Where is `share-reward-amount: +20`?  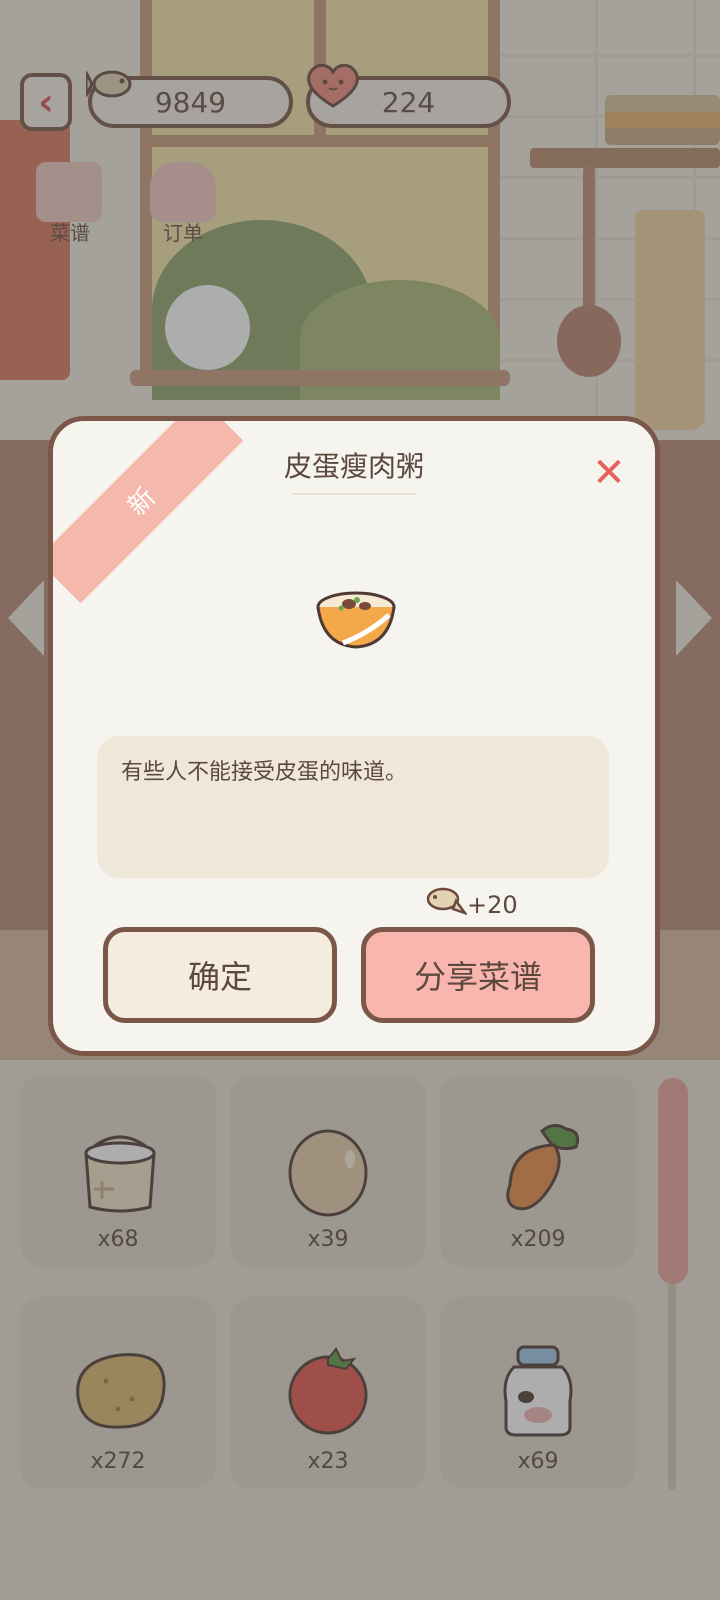 share-reward-amount: +20 is located at coordinates (492, 905).